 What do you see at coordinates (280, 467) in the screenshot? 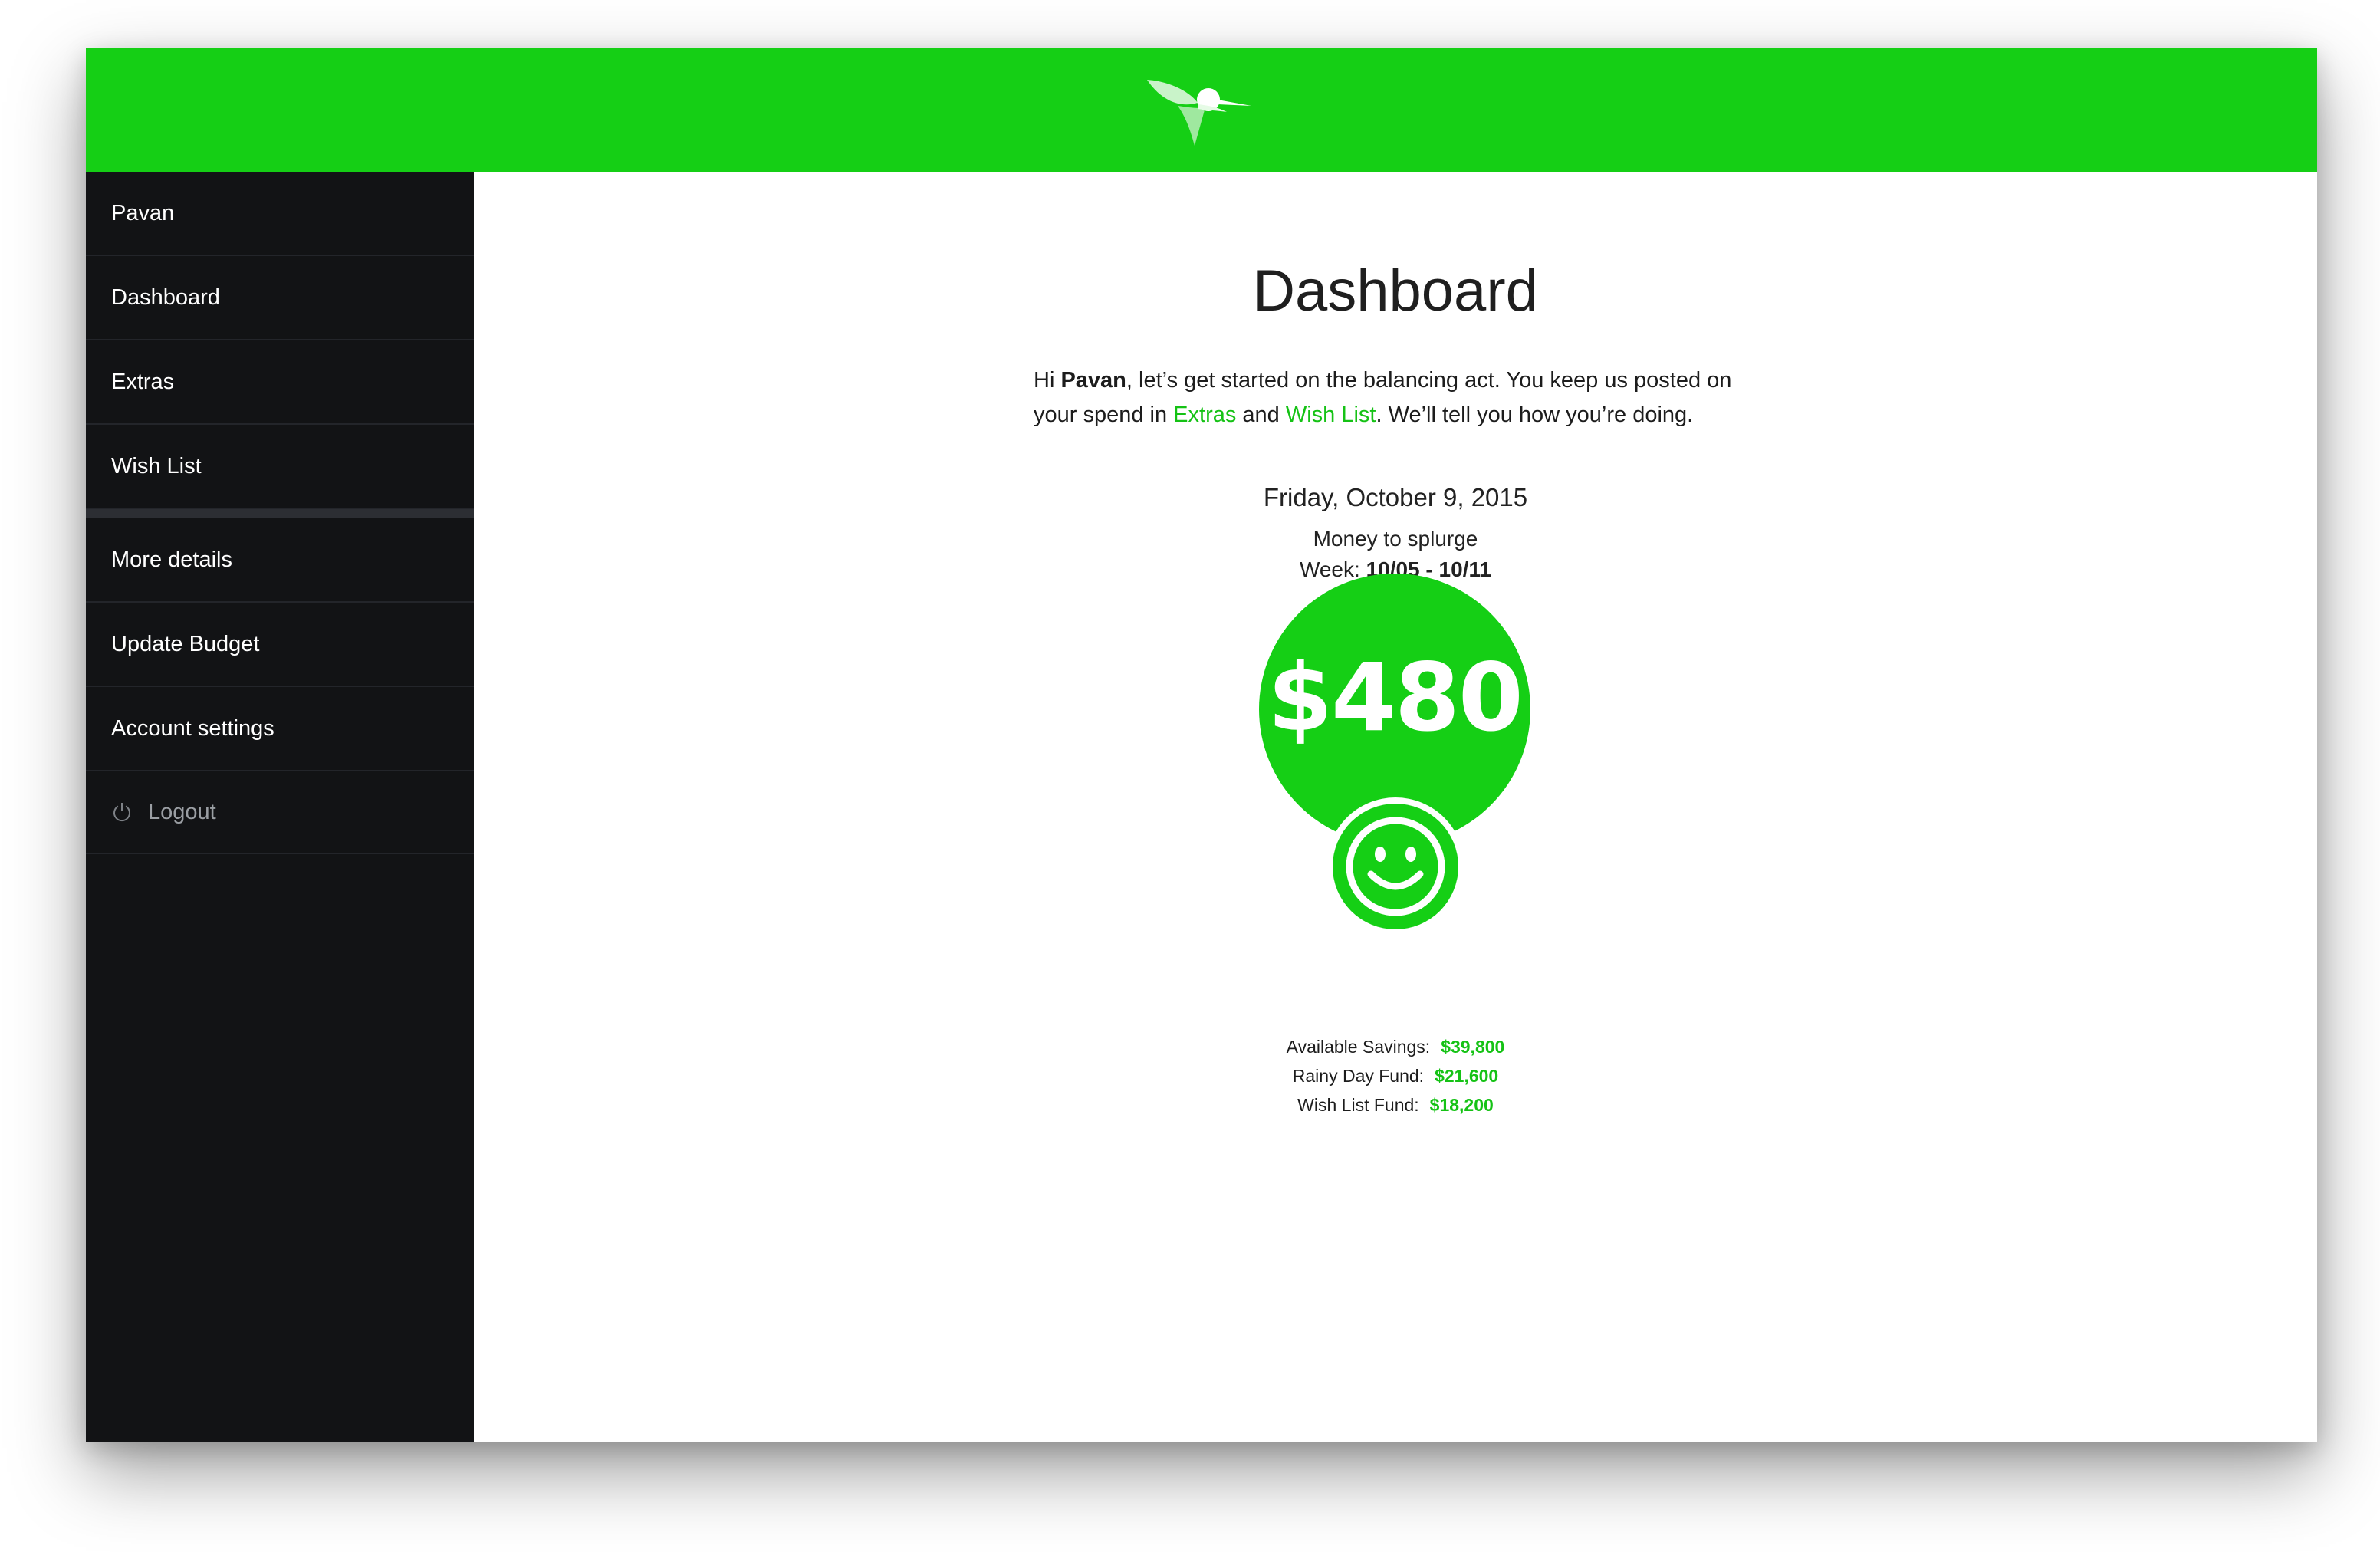
I see `sidebar-item-wish-list: Wish List` at bounding box center [280, 467].